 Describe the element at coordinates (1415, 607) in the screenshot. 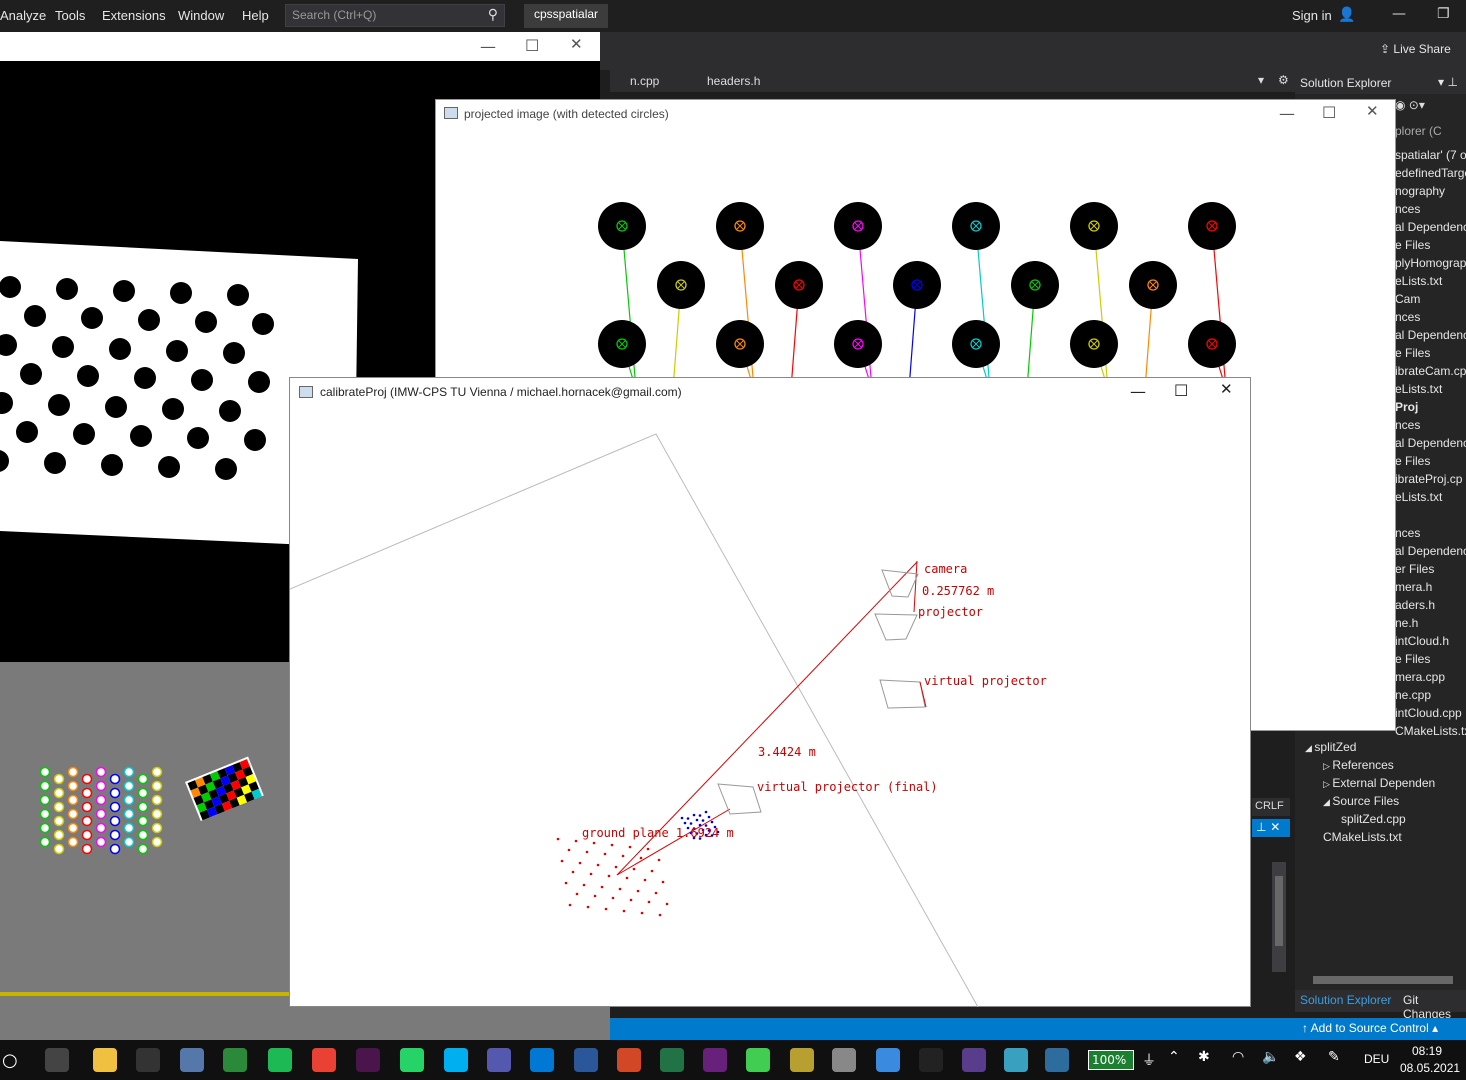

I see `se-tree-item: aders.h` at that location.